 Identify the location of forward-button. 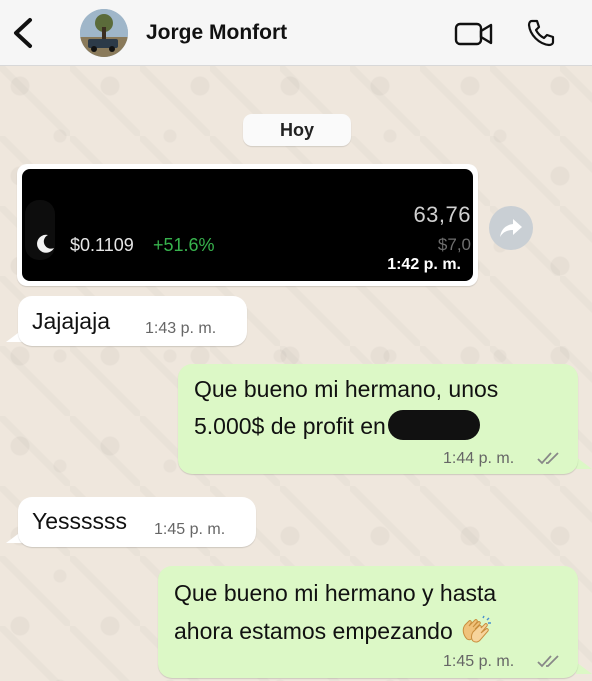
(511, 228).